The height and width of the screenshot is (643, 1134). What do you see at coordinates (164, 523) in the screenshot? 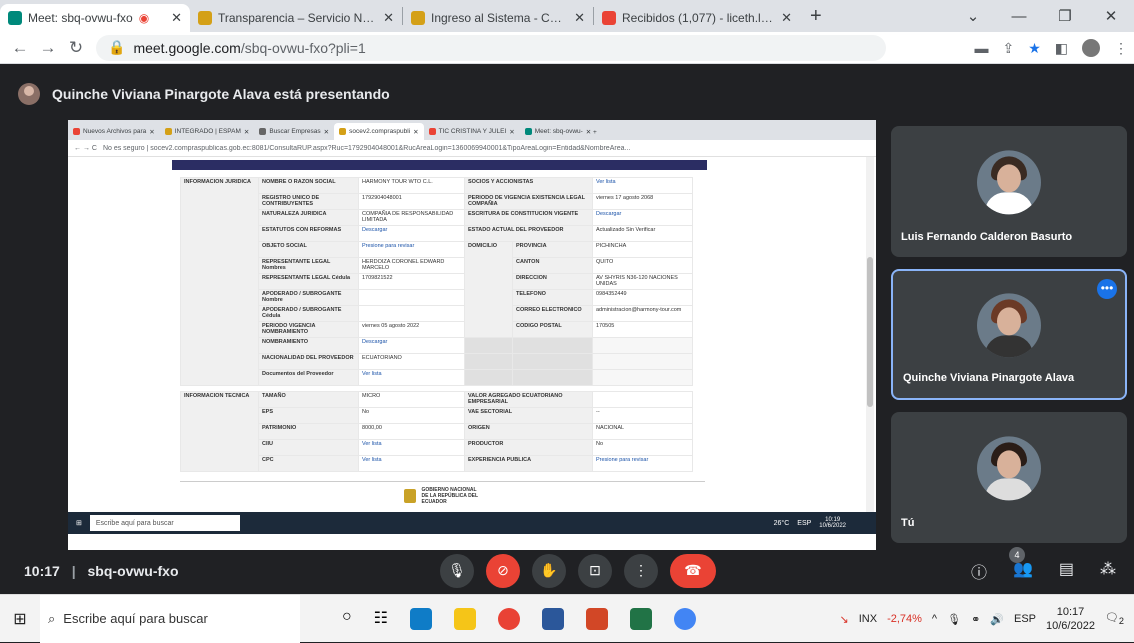
I see `shared-taskbar-search: Escribe aquí para buscar` at bounding box center [164, 523].